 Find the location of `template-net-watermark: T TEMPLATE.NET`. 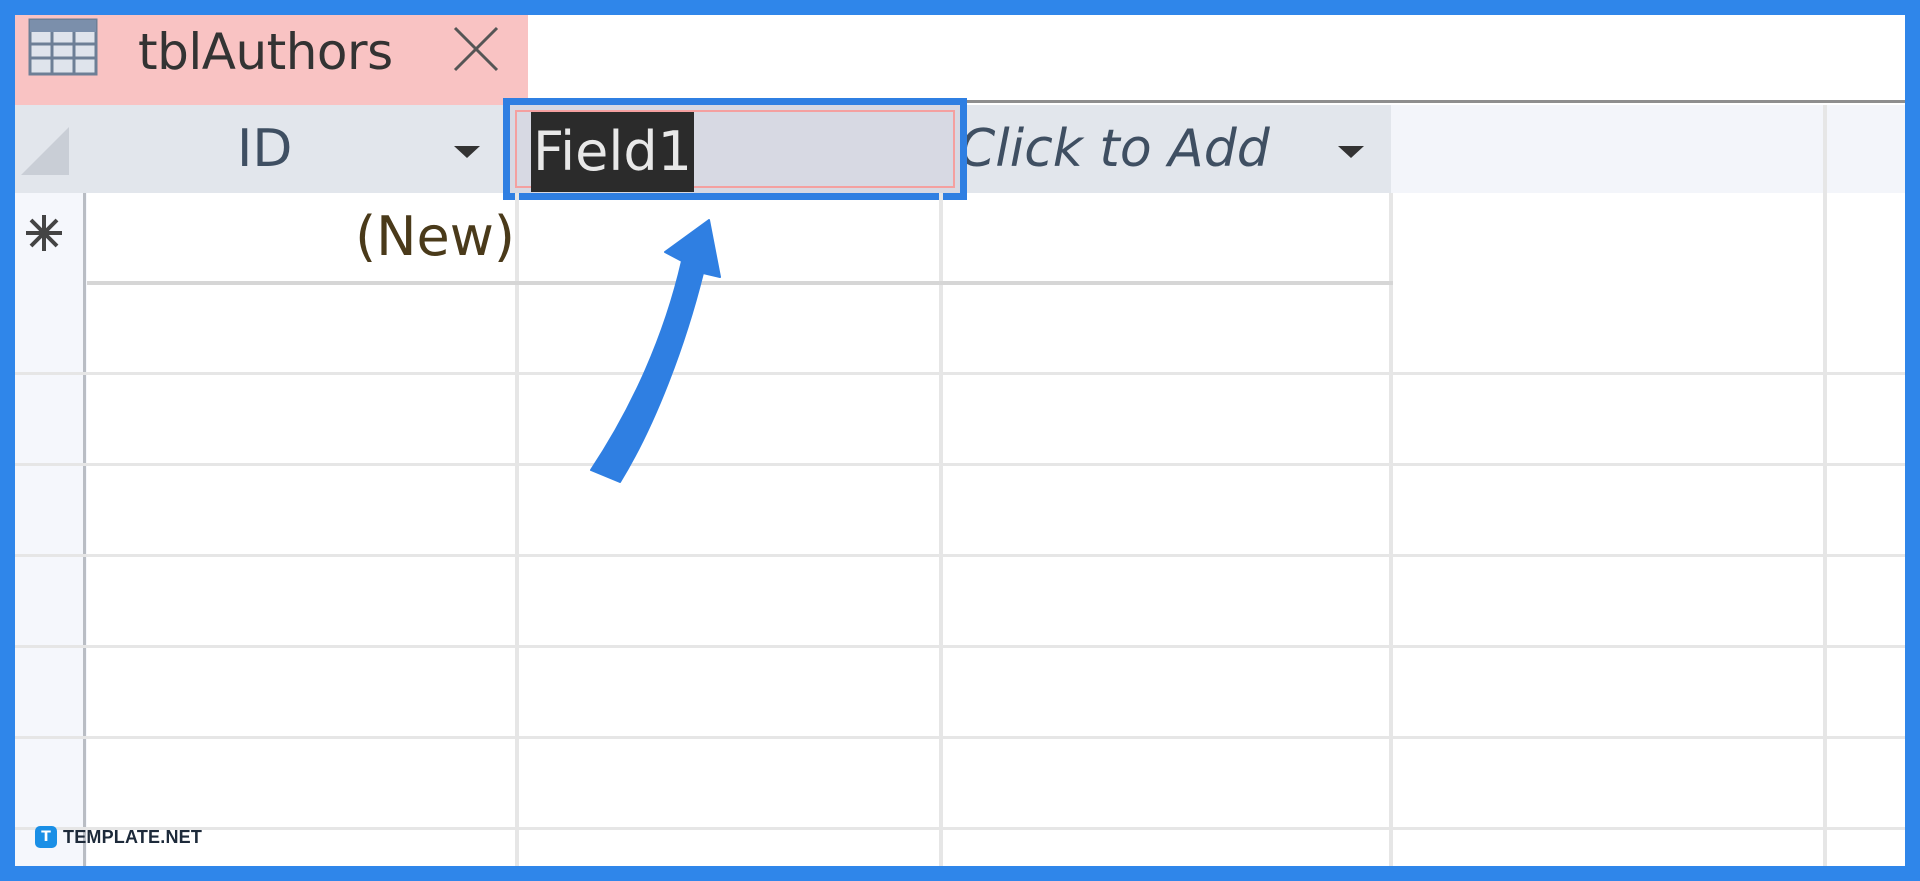

template-net-watermark: T TEMPLATE.NET is located at coordinates (118, 837).